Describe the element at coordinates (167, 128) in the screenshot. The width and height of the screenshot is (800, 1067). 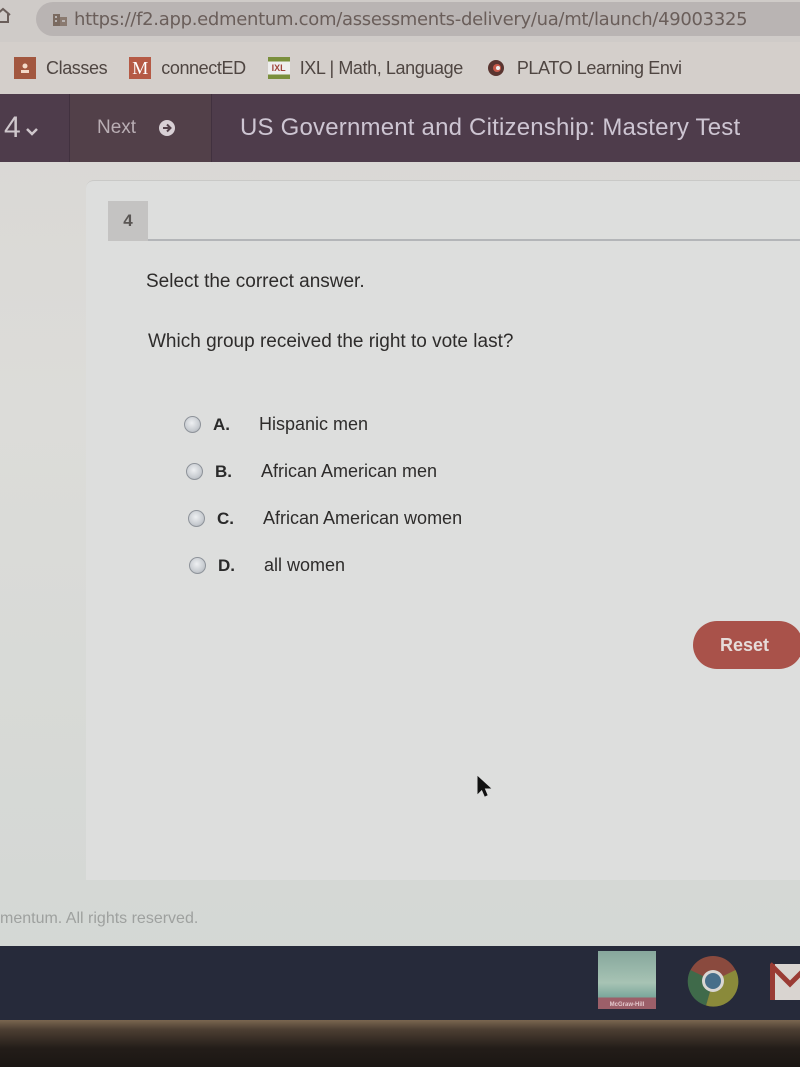
I see `arrow-right-circle-icon` at that location.